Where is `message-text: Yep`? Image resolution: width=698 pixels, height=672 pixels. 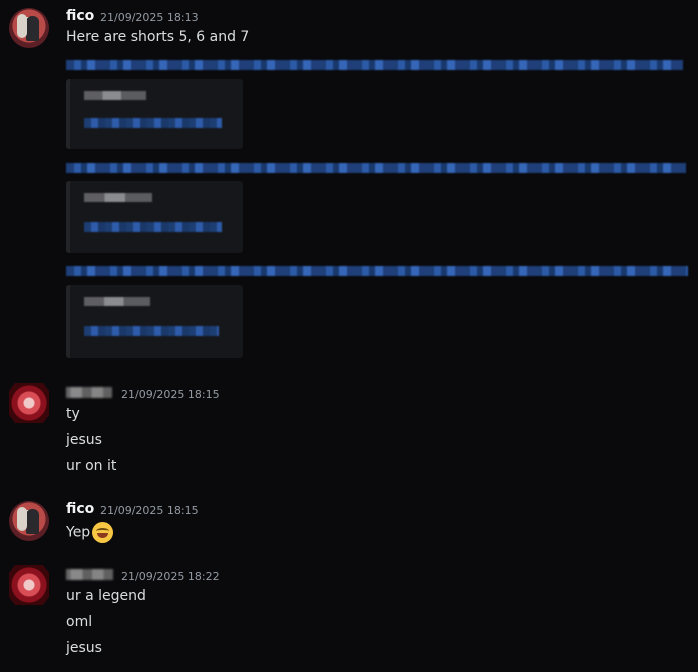 message-text: Yep is located at coordinates (90, 532).